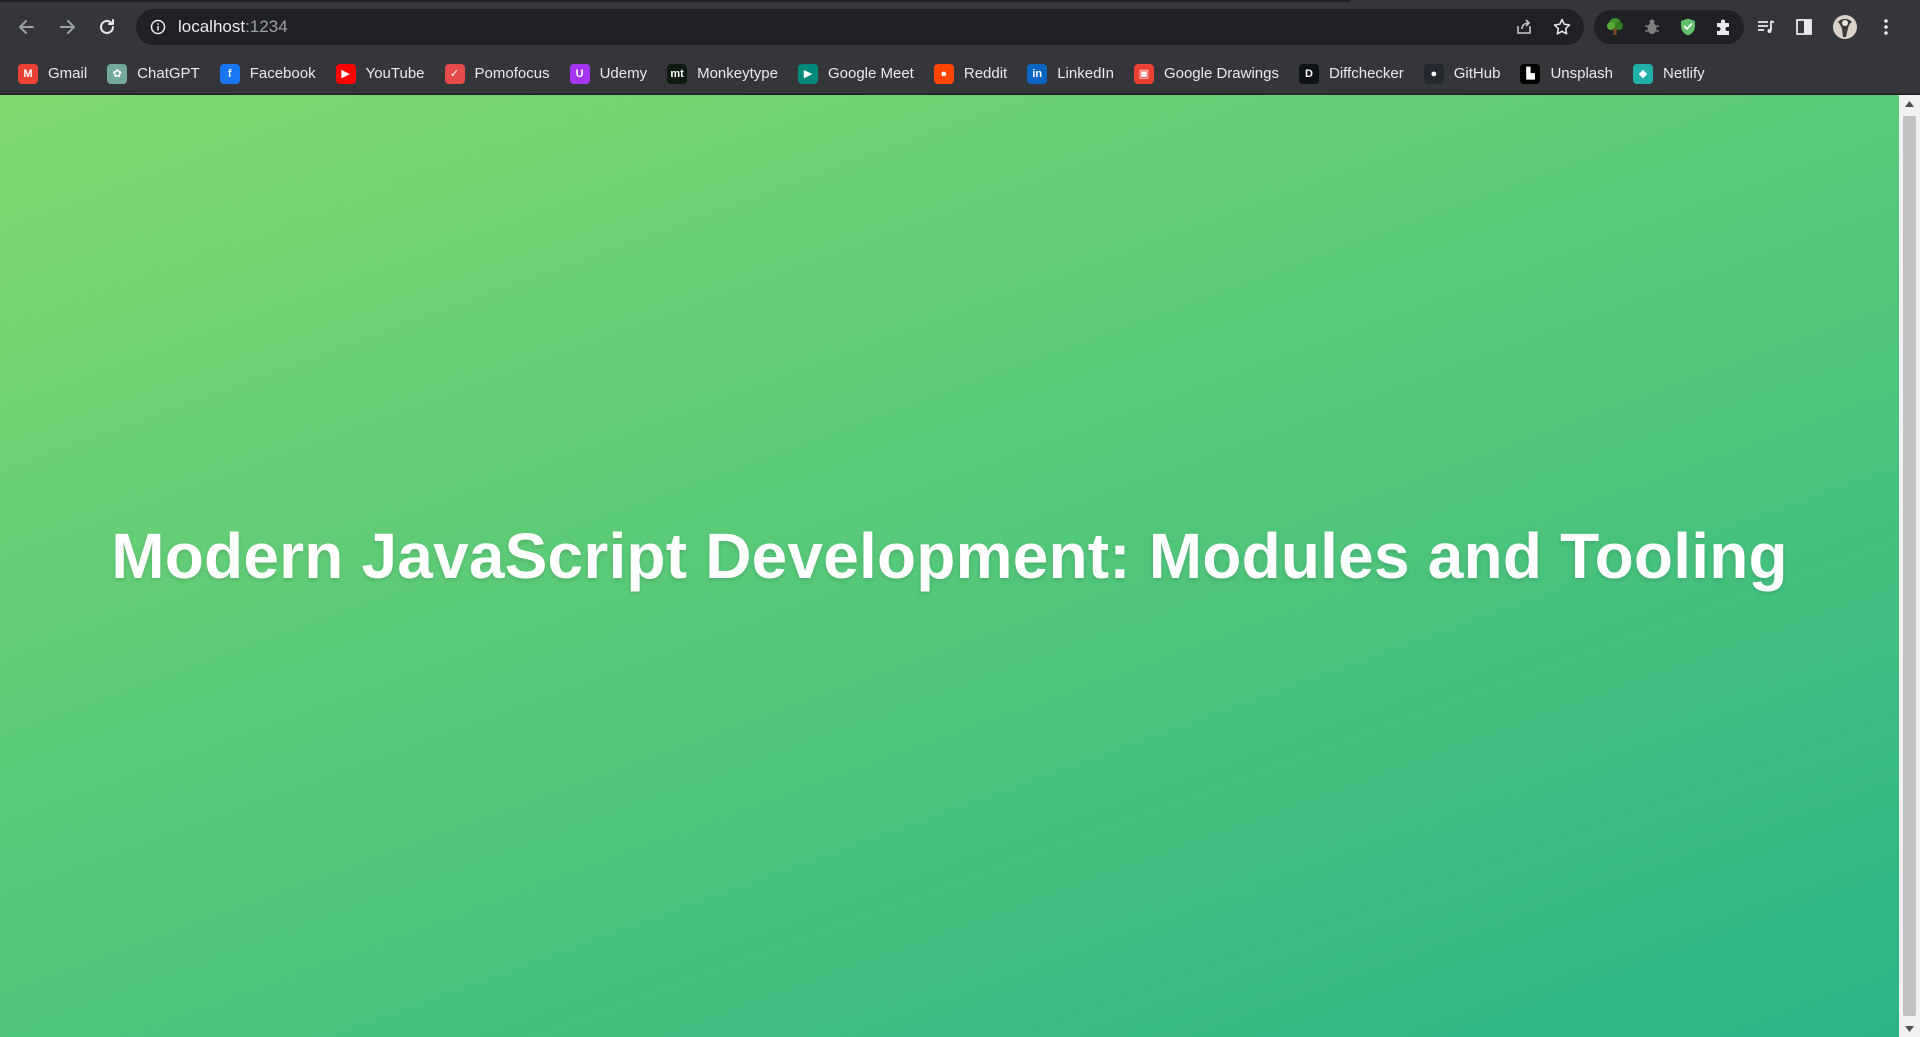  I want to click on gmail-icon: M, so click(28, 73).